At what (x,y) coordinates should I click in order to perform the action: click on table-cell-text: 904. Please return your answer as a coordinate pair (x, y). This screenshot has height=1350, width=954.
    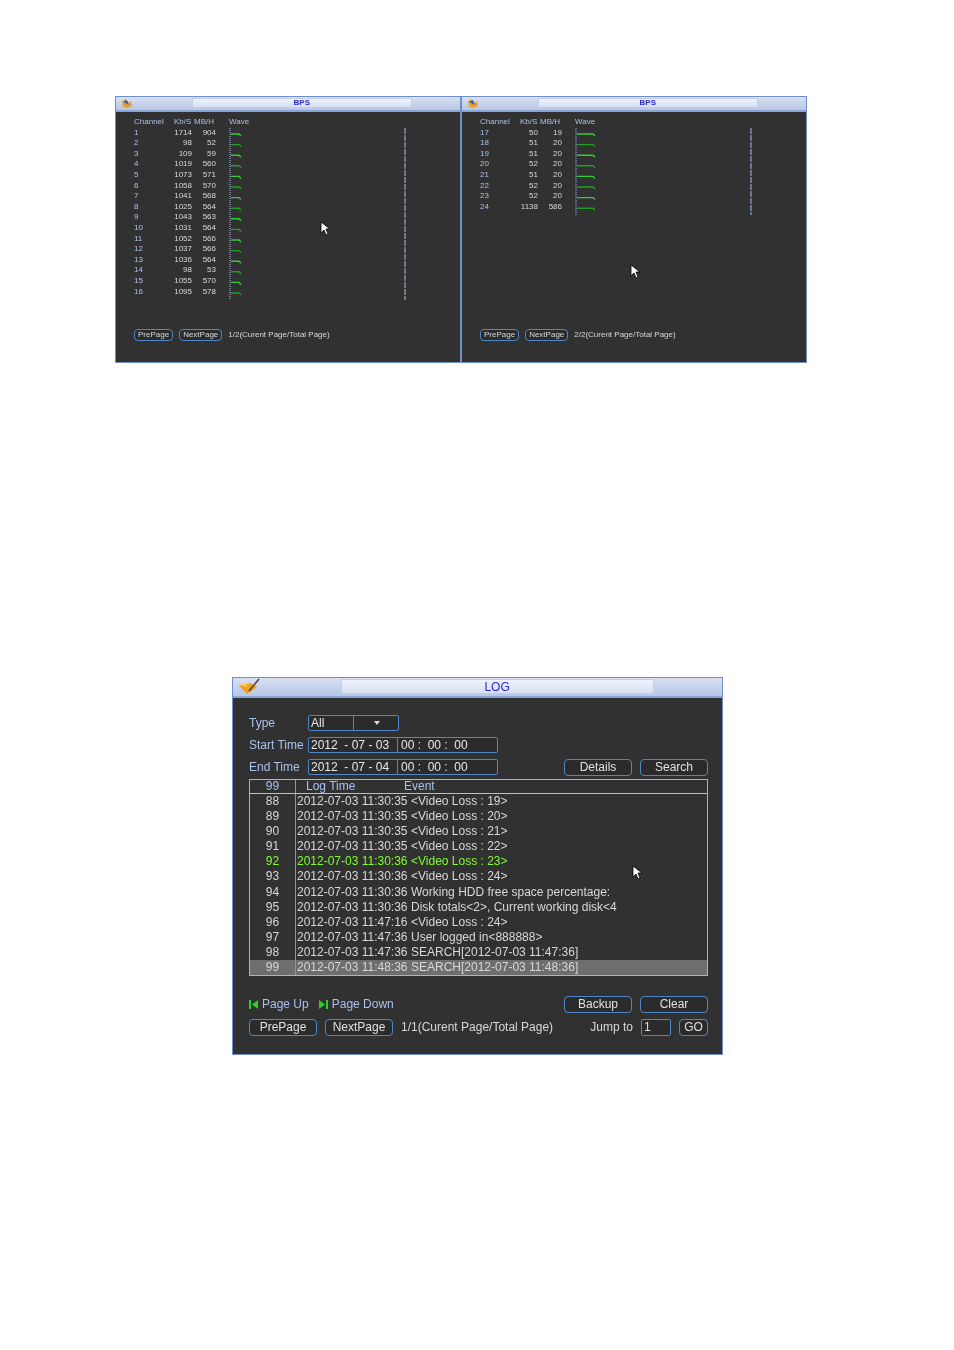
    Looking at the image, I should click on (208, 133).